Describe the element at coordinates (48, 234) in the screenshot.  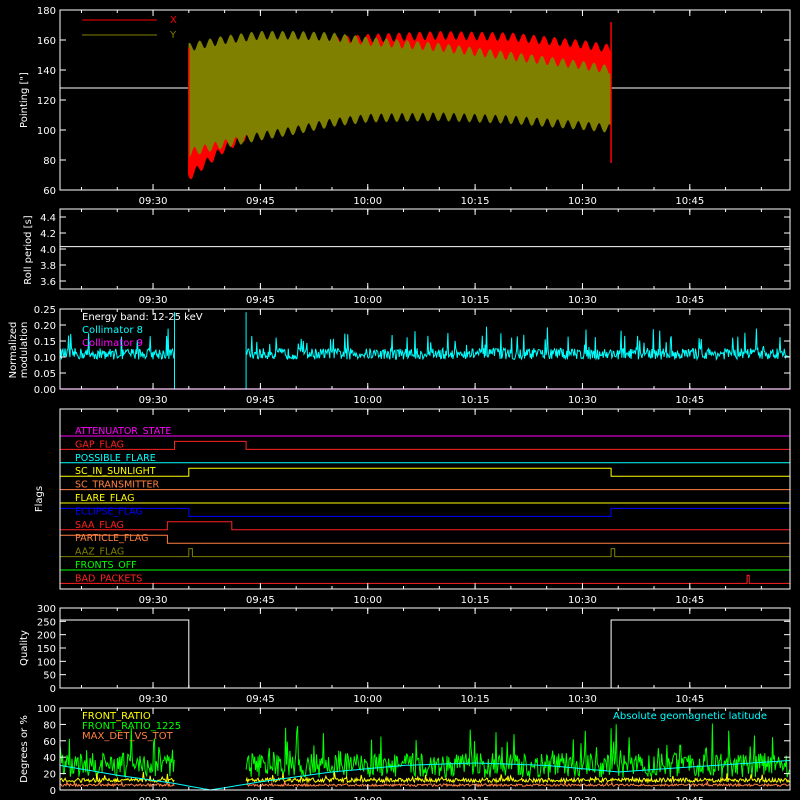
I see `roll-ytick-label: 4.2` at that location.